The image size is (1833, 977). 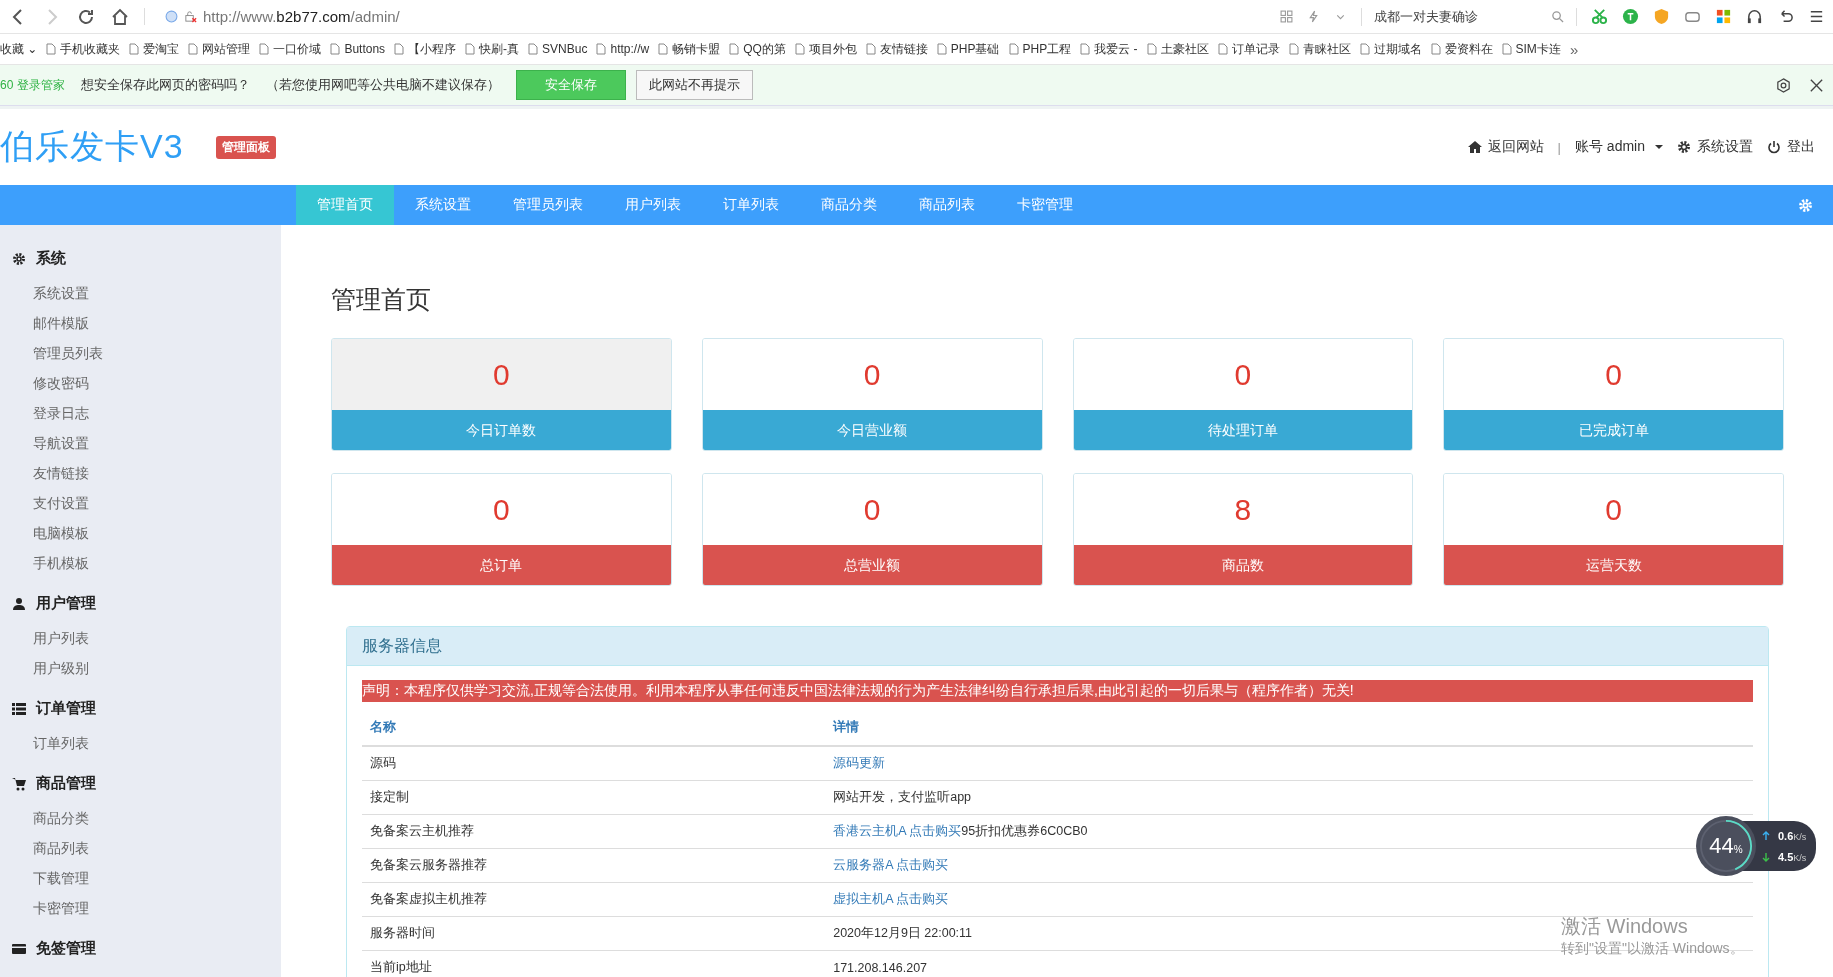 I want to click on stat-value: 0, so click(x=501, y=374).